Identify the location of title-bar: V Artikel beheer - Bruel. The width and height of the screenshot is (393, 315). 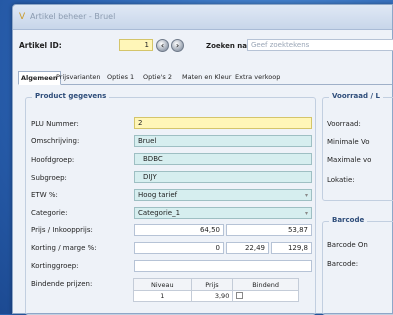
(202, 17).